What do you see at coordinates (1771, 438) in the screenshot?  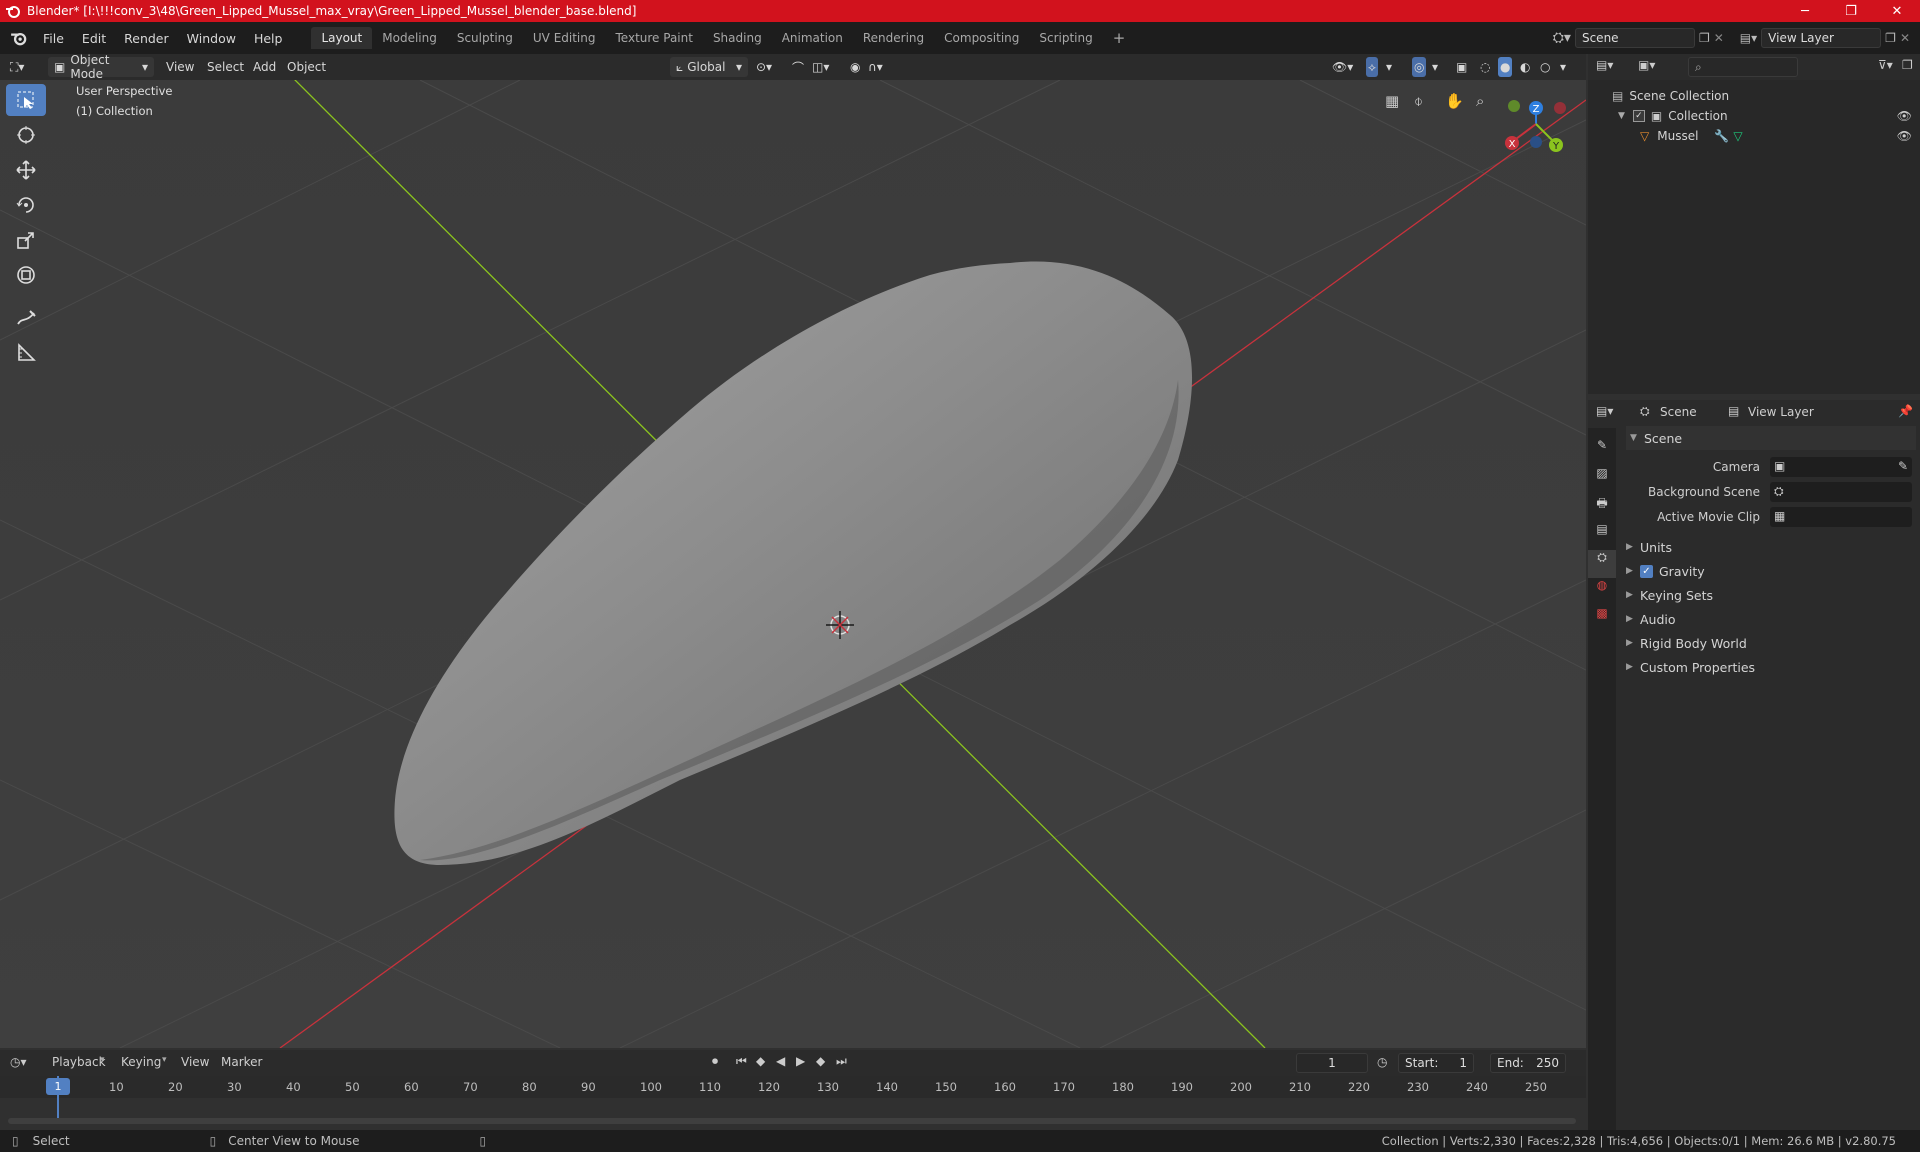 I see `scene-panel-header: ▼ Scene` at bounding box center [1771, 438].